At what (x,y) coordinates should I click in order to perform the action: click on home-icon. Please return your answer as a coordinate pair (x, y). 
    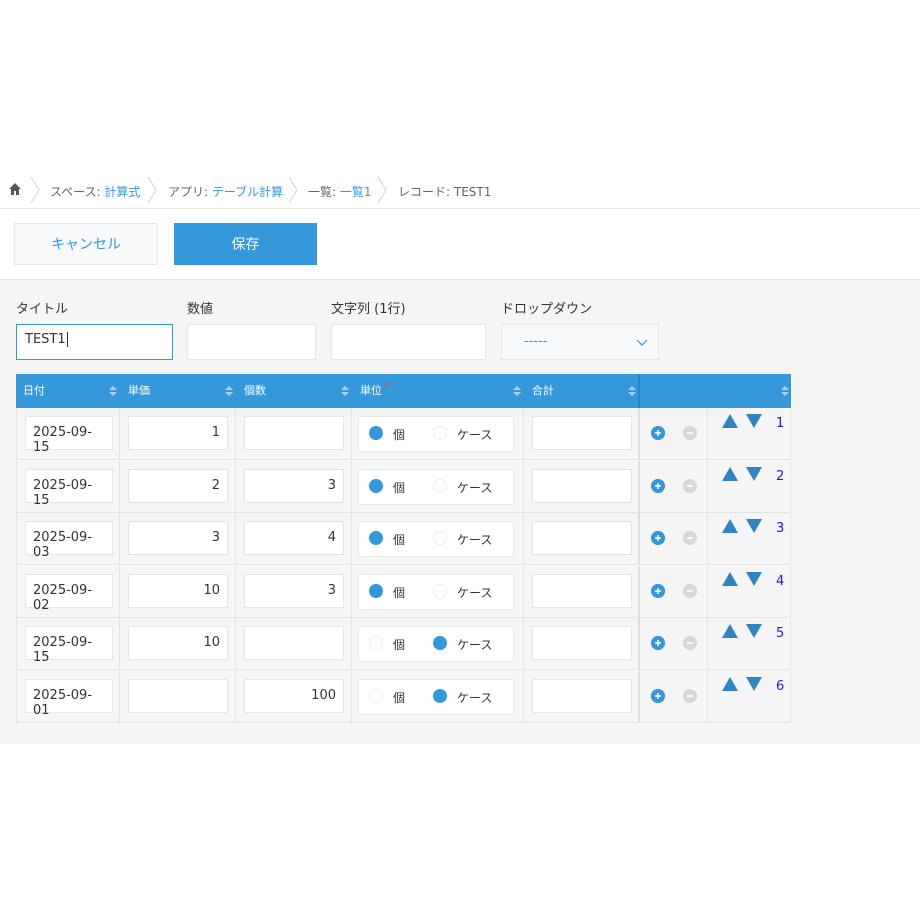
    Looking at the image, I should click on (15, 189).